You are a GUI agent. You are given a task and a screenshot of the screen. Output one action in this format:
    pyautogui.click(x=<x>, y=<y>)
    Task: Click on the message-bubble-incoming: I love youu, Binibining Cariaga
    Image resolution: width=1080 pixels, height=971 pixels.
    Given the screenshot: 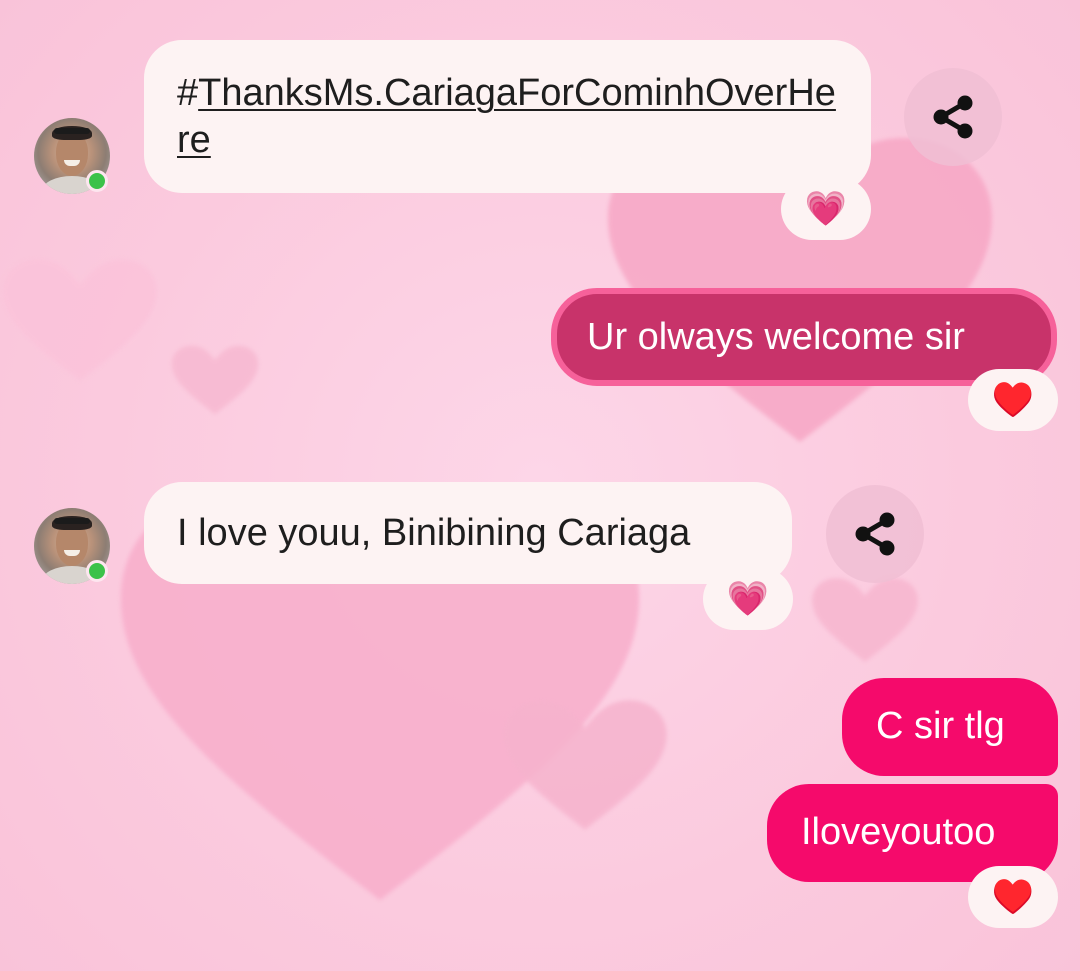 What is the action you would take?
    pyautogui.click(x=468, y=533)
    